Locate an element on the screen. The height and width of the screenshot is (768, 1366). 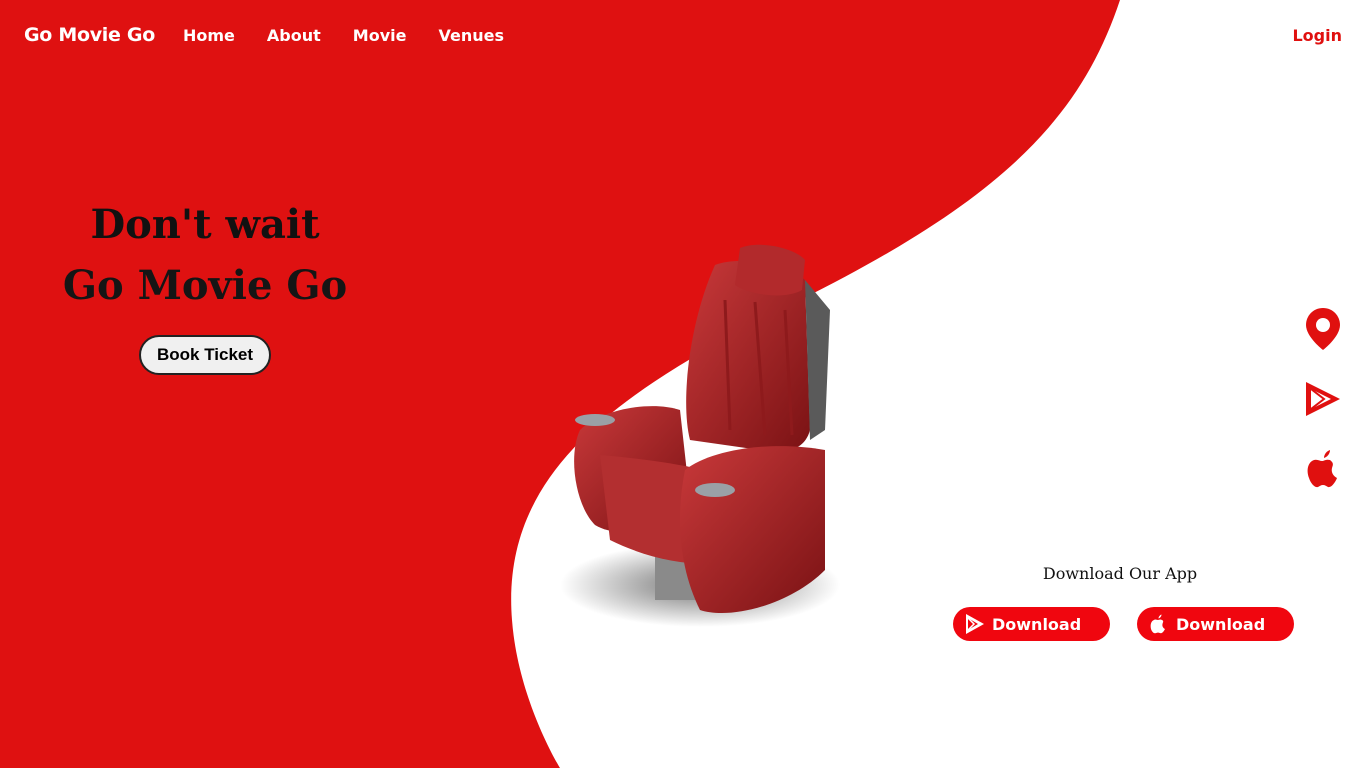
hero-headline: Don't wait is located at coordinates (205, 224).